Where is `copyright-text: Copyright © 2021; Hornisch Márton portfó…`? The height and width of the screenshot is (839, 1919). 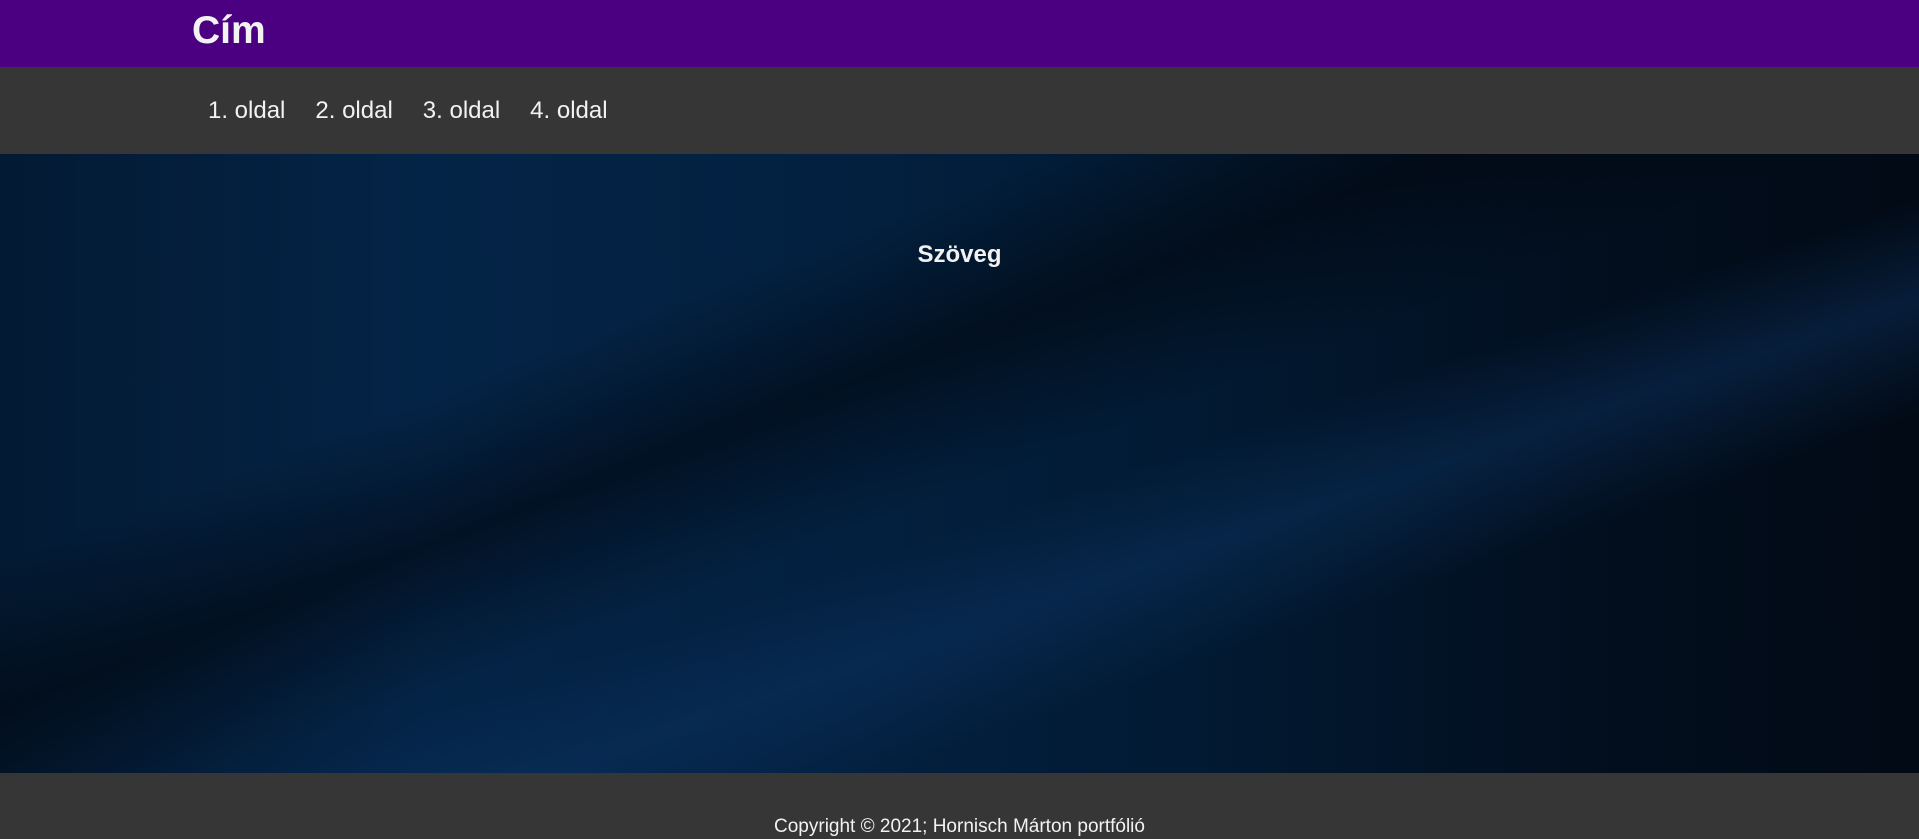 copyright-text: Copyright © 2021; Hornisch Márton portfó… is located at coordinates (959, 826).